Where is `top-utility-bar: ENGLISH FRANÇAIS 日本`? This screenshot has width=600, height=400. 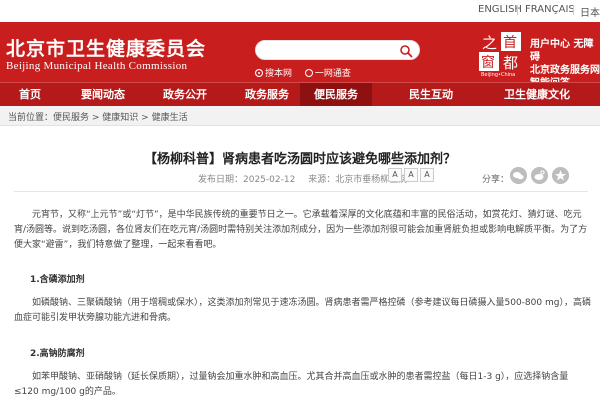 top-utility-bar: ENGLISH FRANÇAIS 日本 is located at coordinates (300, 11).